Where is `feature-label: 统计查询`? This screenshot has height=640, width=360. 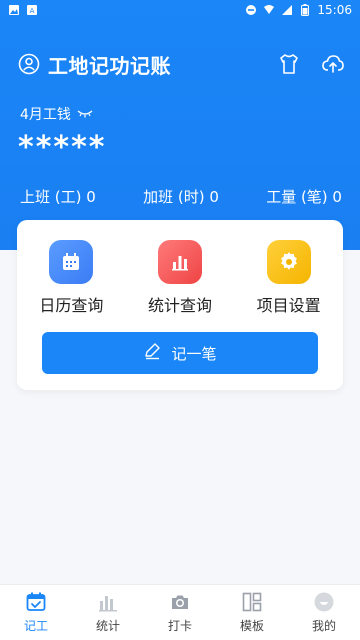 feature-label: 统计查询 is located at coordinates (179, 305).